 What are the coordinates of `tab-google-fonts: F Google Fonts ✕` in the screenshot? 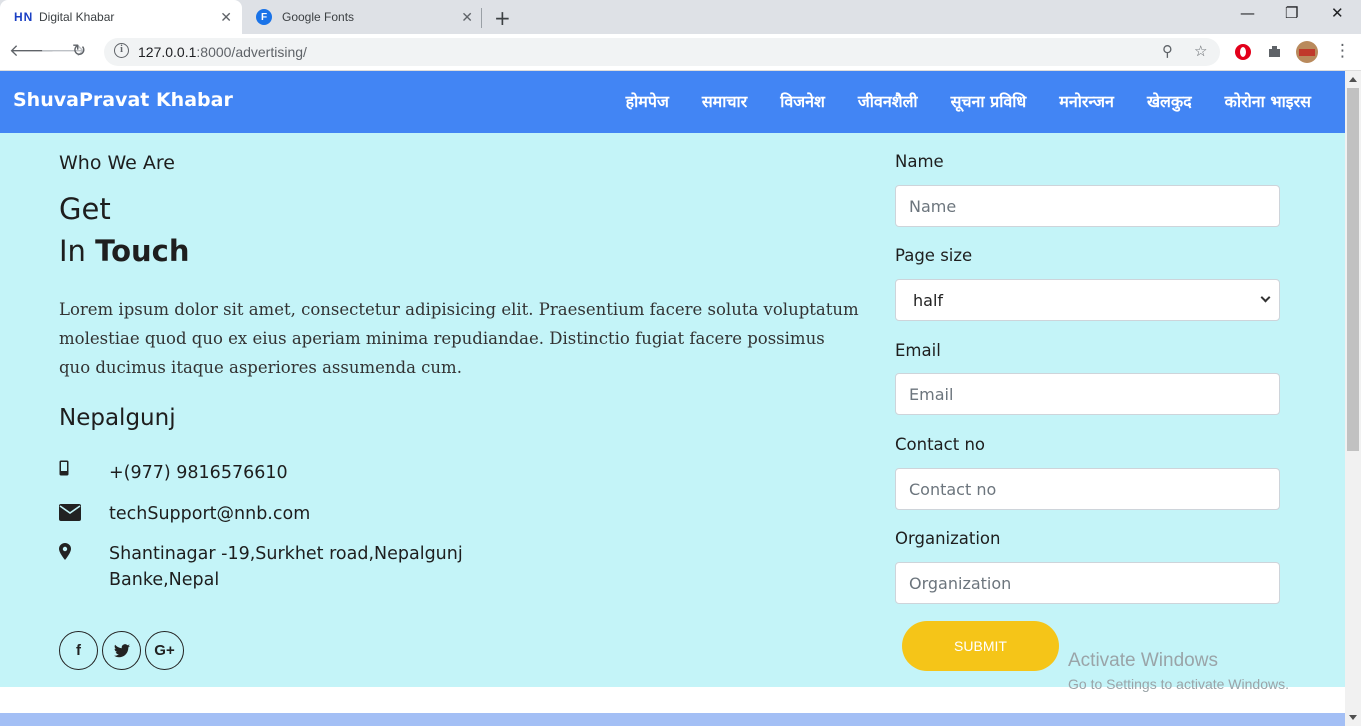 It's located at (363, 17).